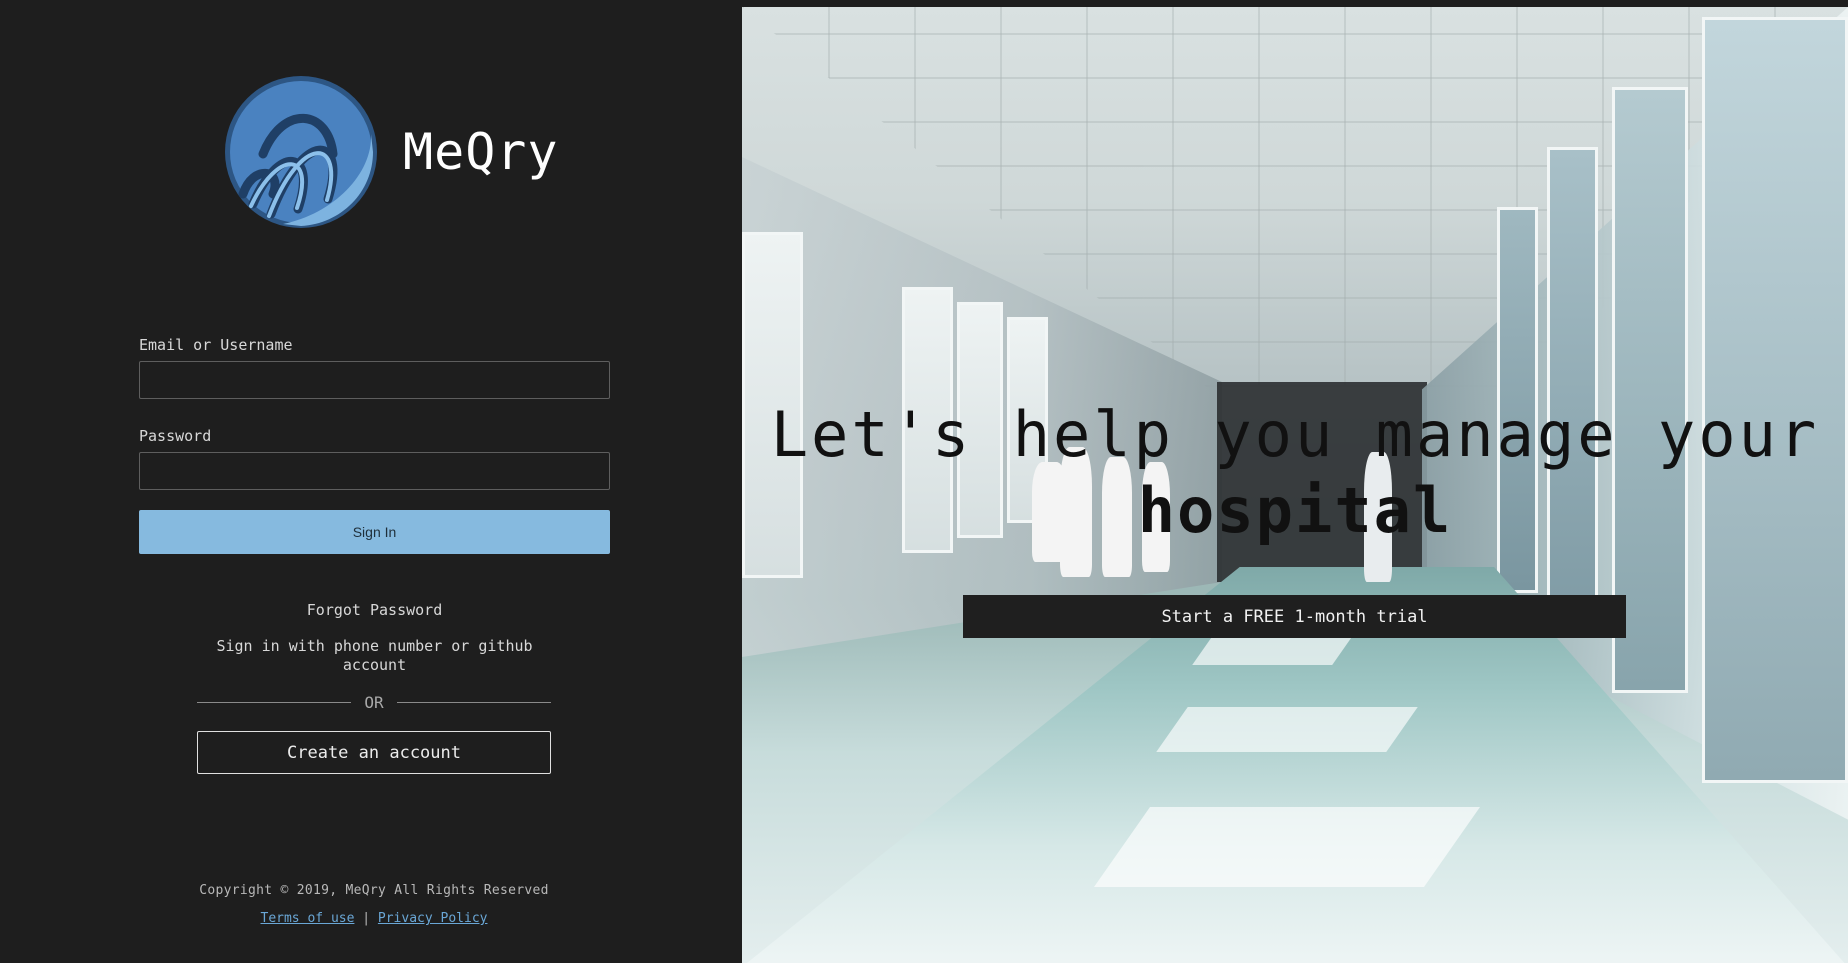  I want to click on password-label: Password, so click(175, 436).